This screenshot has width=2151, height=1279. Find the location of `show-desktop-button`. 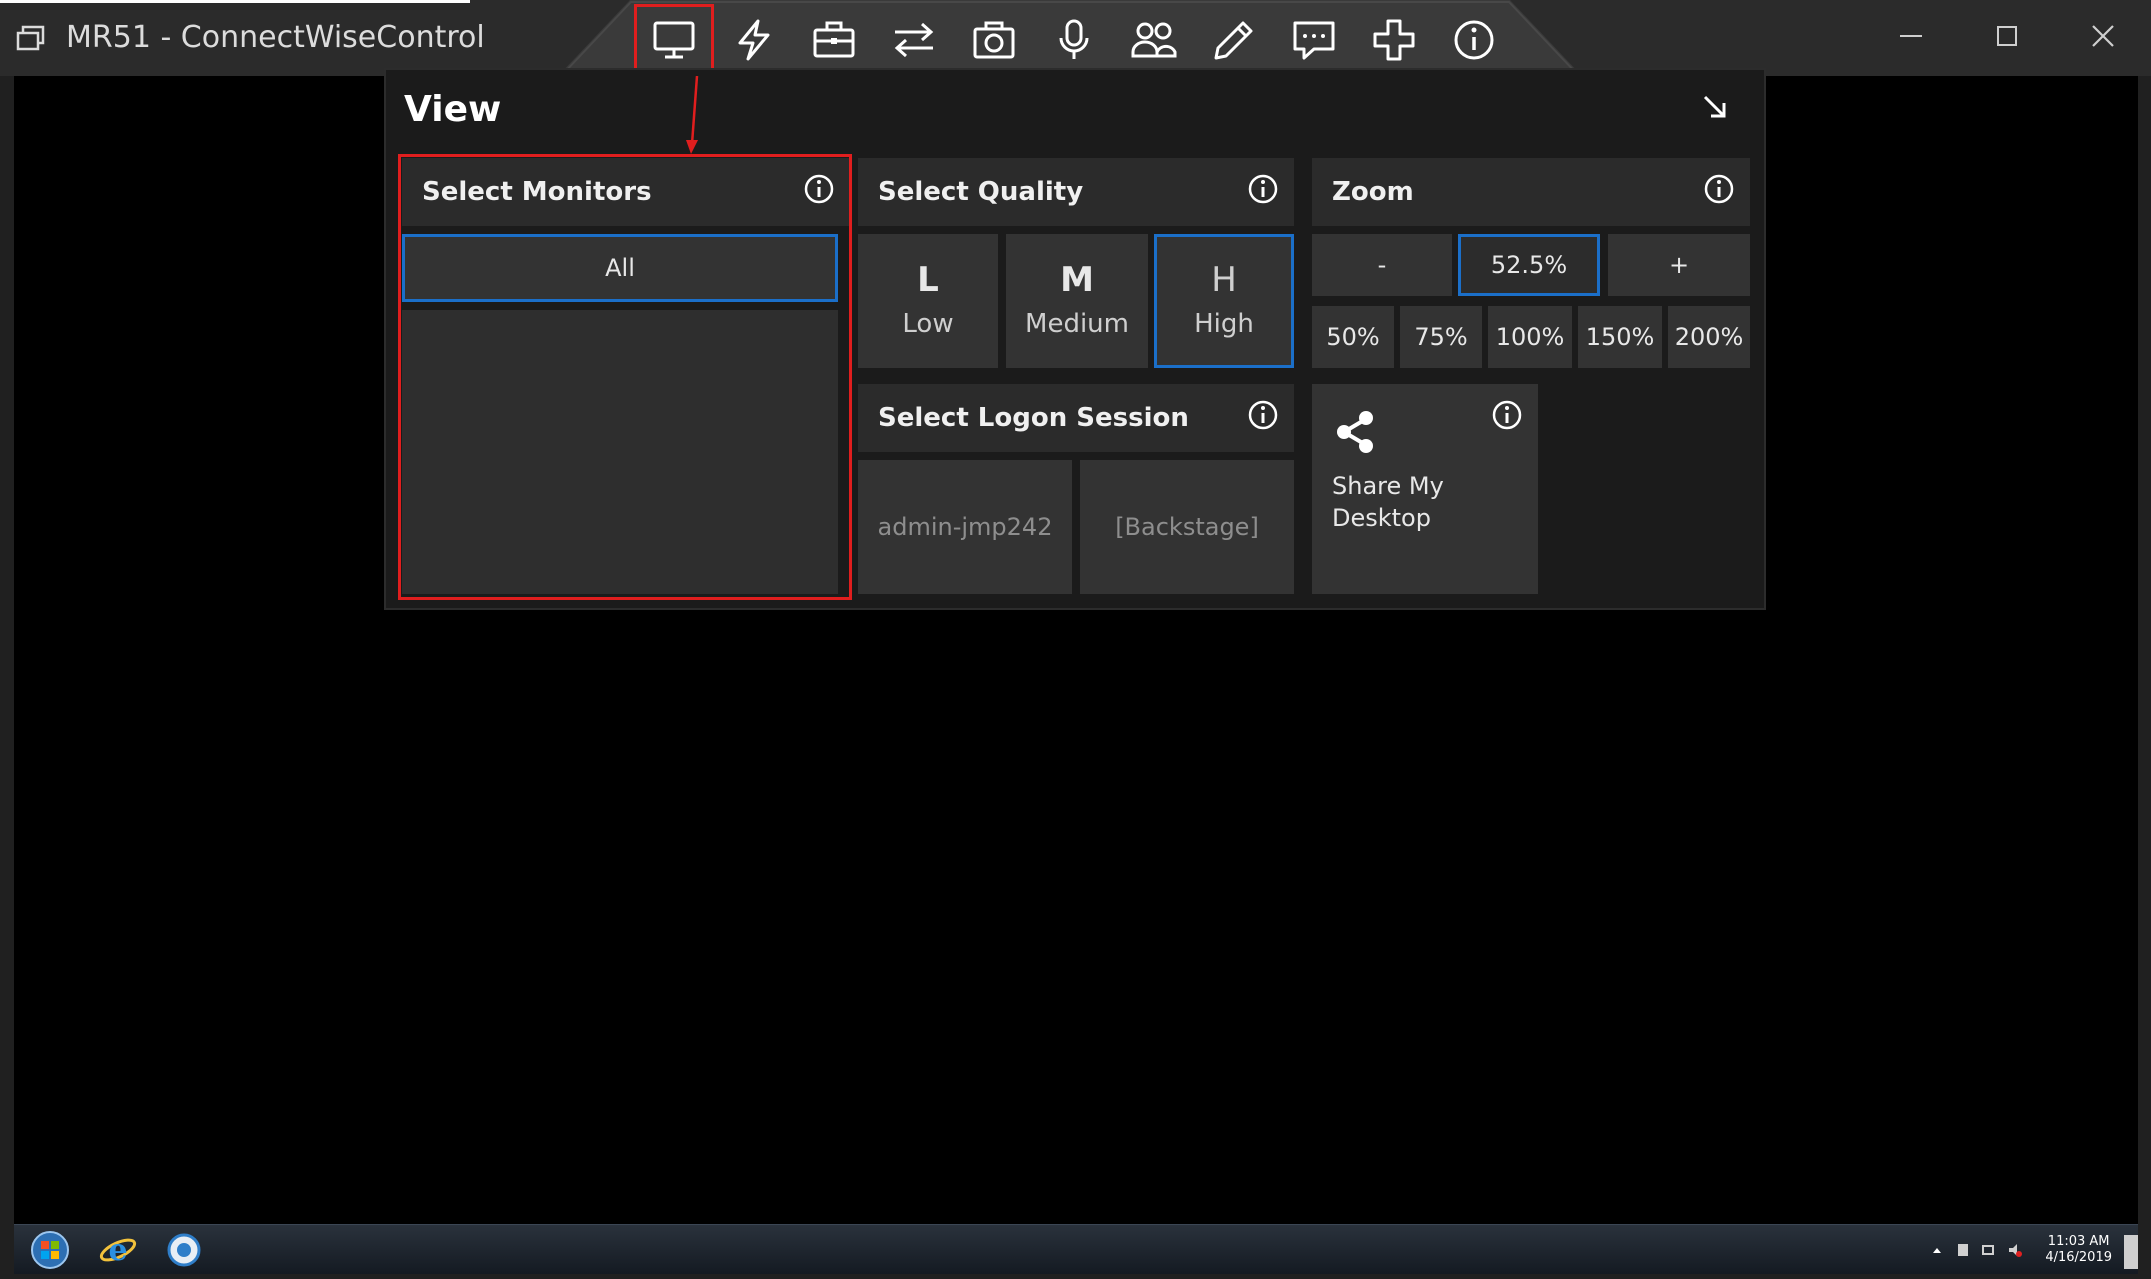

show-desktop-button is located at coordinates (2131, 1252).